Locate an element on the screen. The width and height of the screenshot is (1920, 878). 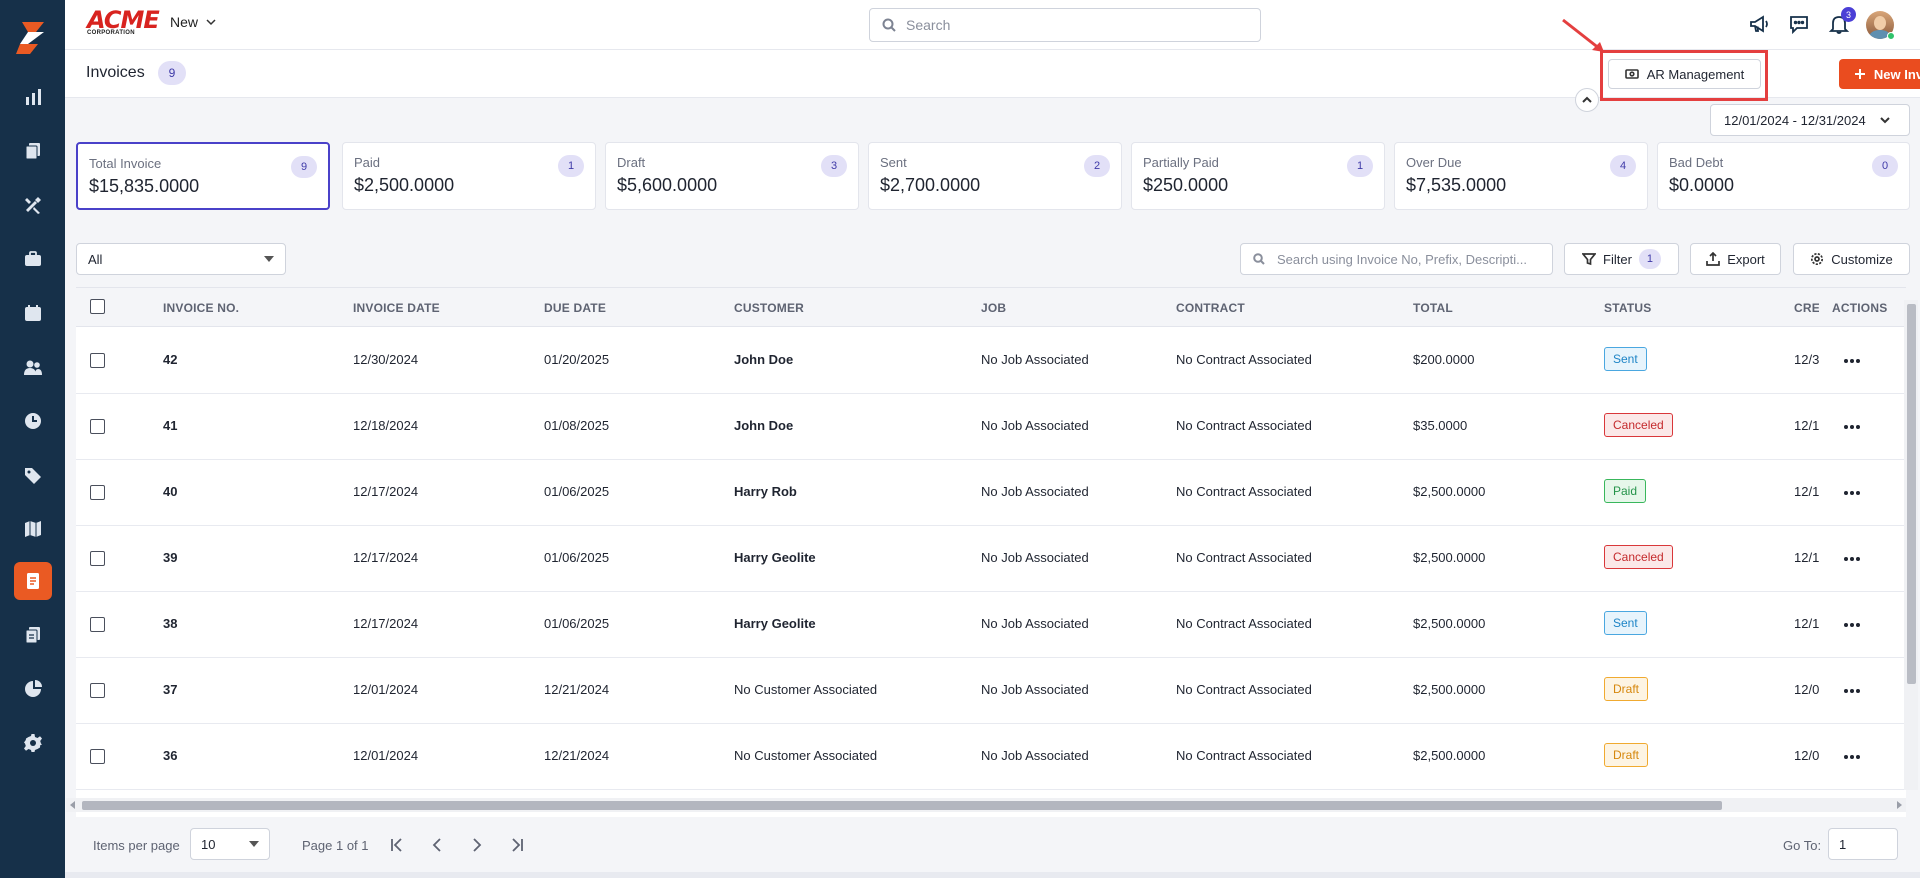
invoice-search-input is located at coordinates (1412, 259).